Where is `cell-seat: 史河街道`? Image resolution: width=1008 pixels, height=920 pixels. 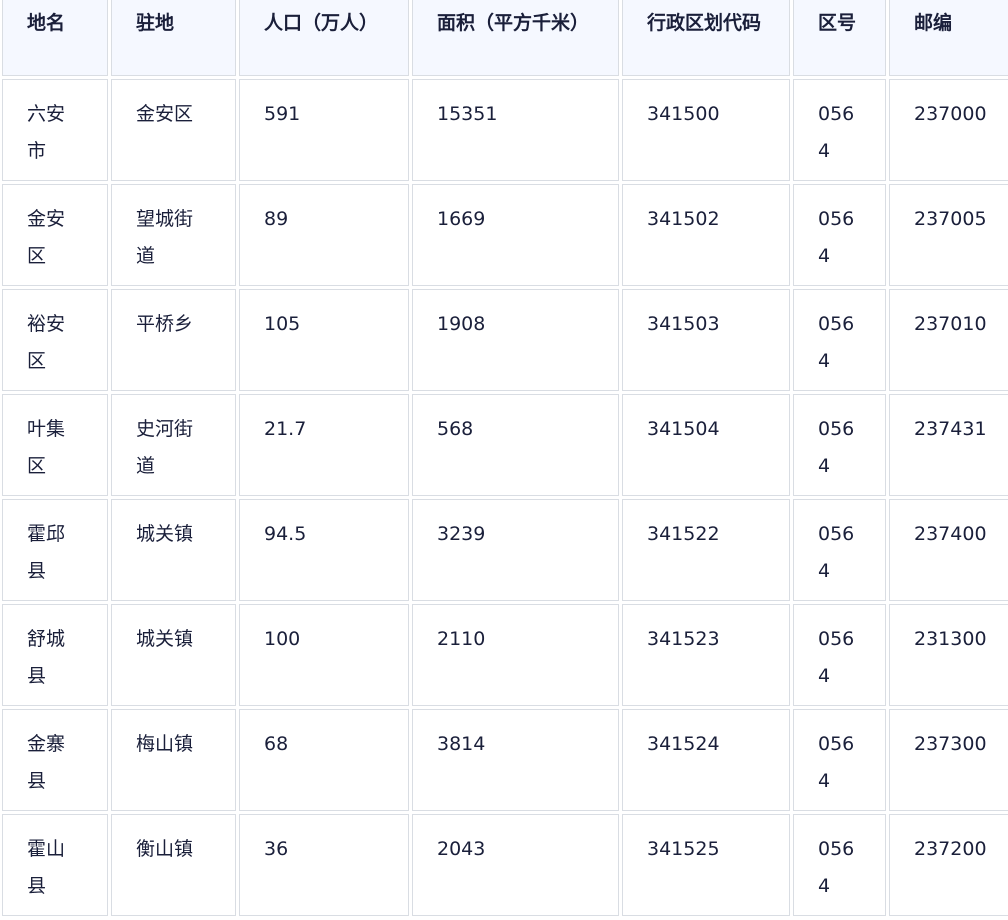
cell-seat: 史河街道 is located at coordinates (173, 445).